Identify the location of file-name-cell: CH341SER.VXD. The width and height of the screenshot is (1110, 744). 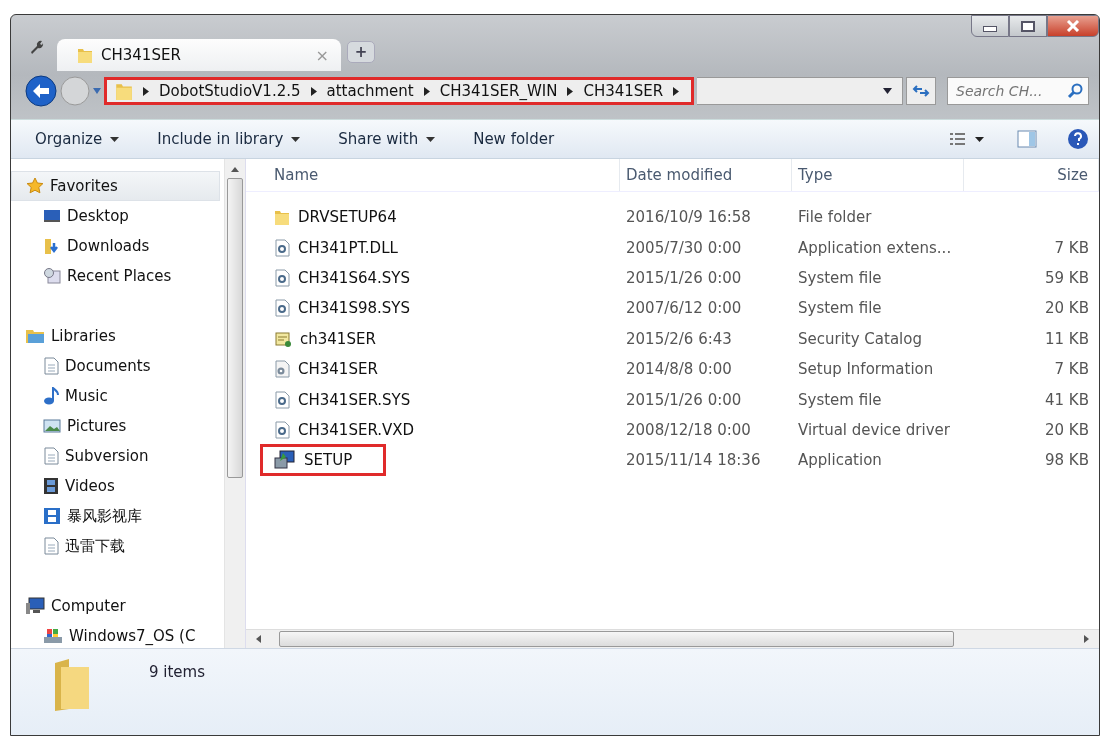
(330, 429).